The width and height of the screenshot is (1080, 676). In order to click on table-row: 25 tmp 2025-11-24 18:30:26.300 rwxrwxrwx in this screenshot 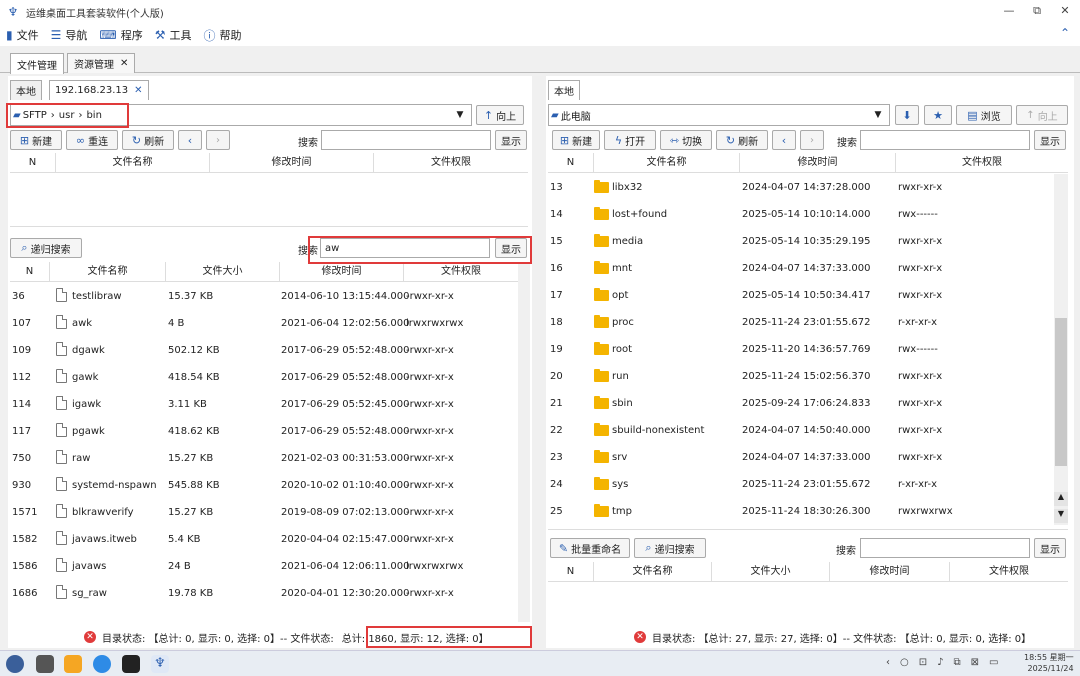, I will do `click(801, 511)`.